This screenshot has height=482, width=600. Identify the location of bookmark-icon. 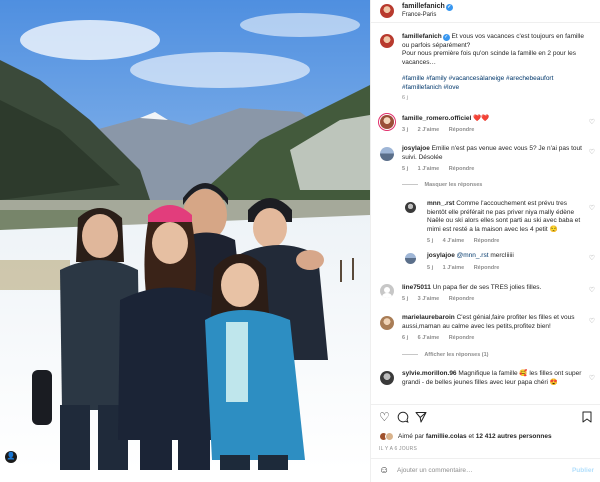
(587, 418).